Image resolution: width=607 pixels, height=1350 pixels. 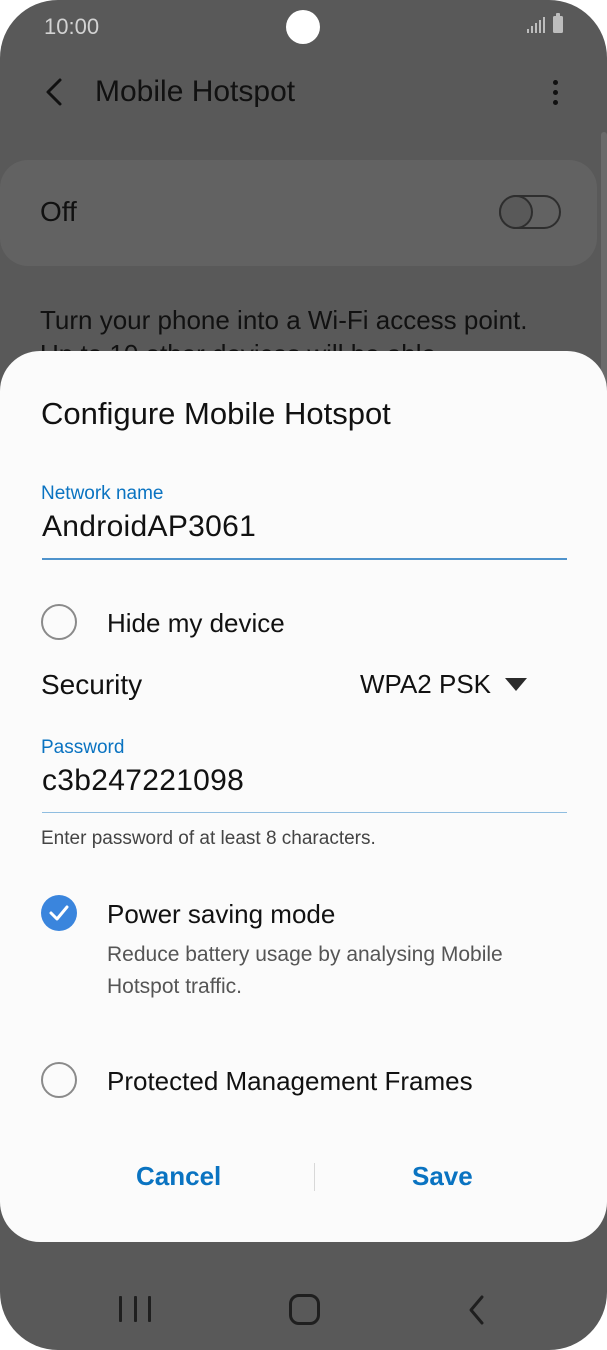 What do you see at coordinates (92, 684) in the screenshot?
I see `security-label: Security` at bounding box center [92, 684].